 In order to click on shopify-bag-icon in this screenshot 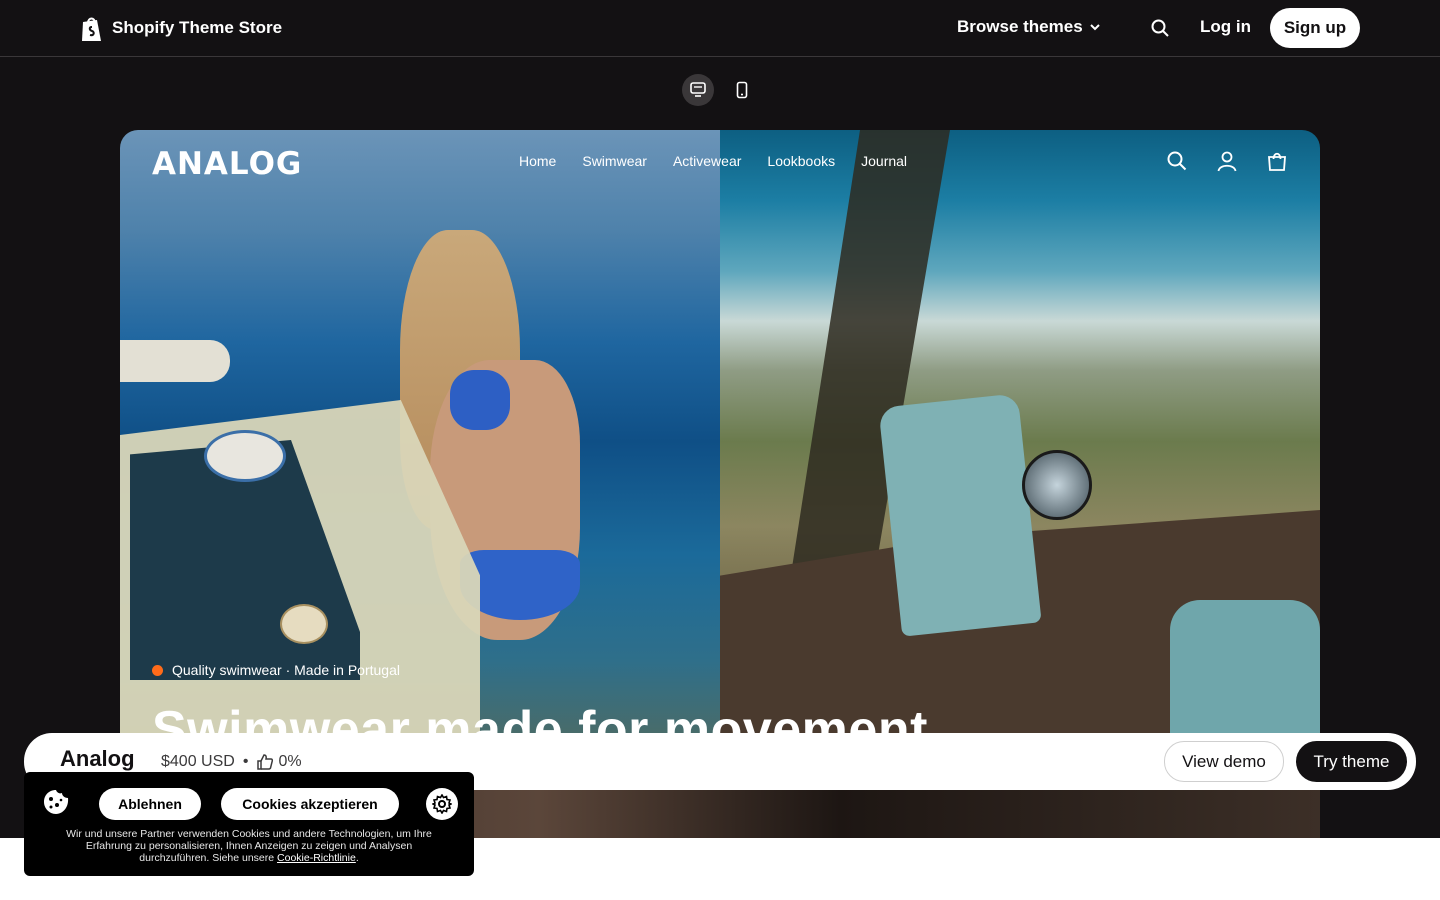, I will do `click(91, 29)`.